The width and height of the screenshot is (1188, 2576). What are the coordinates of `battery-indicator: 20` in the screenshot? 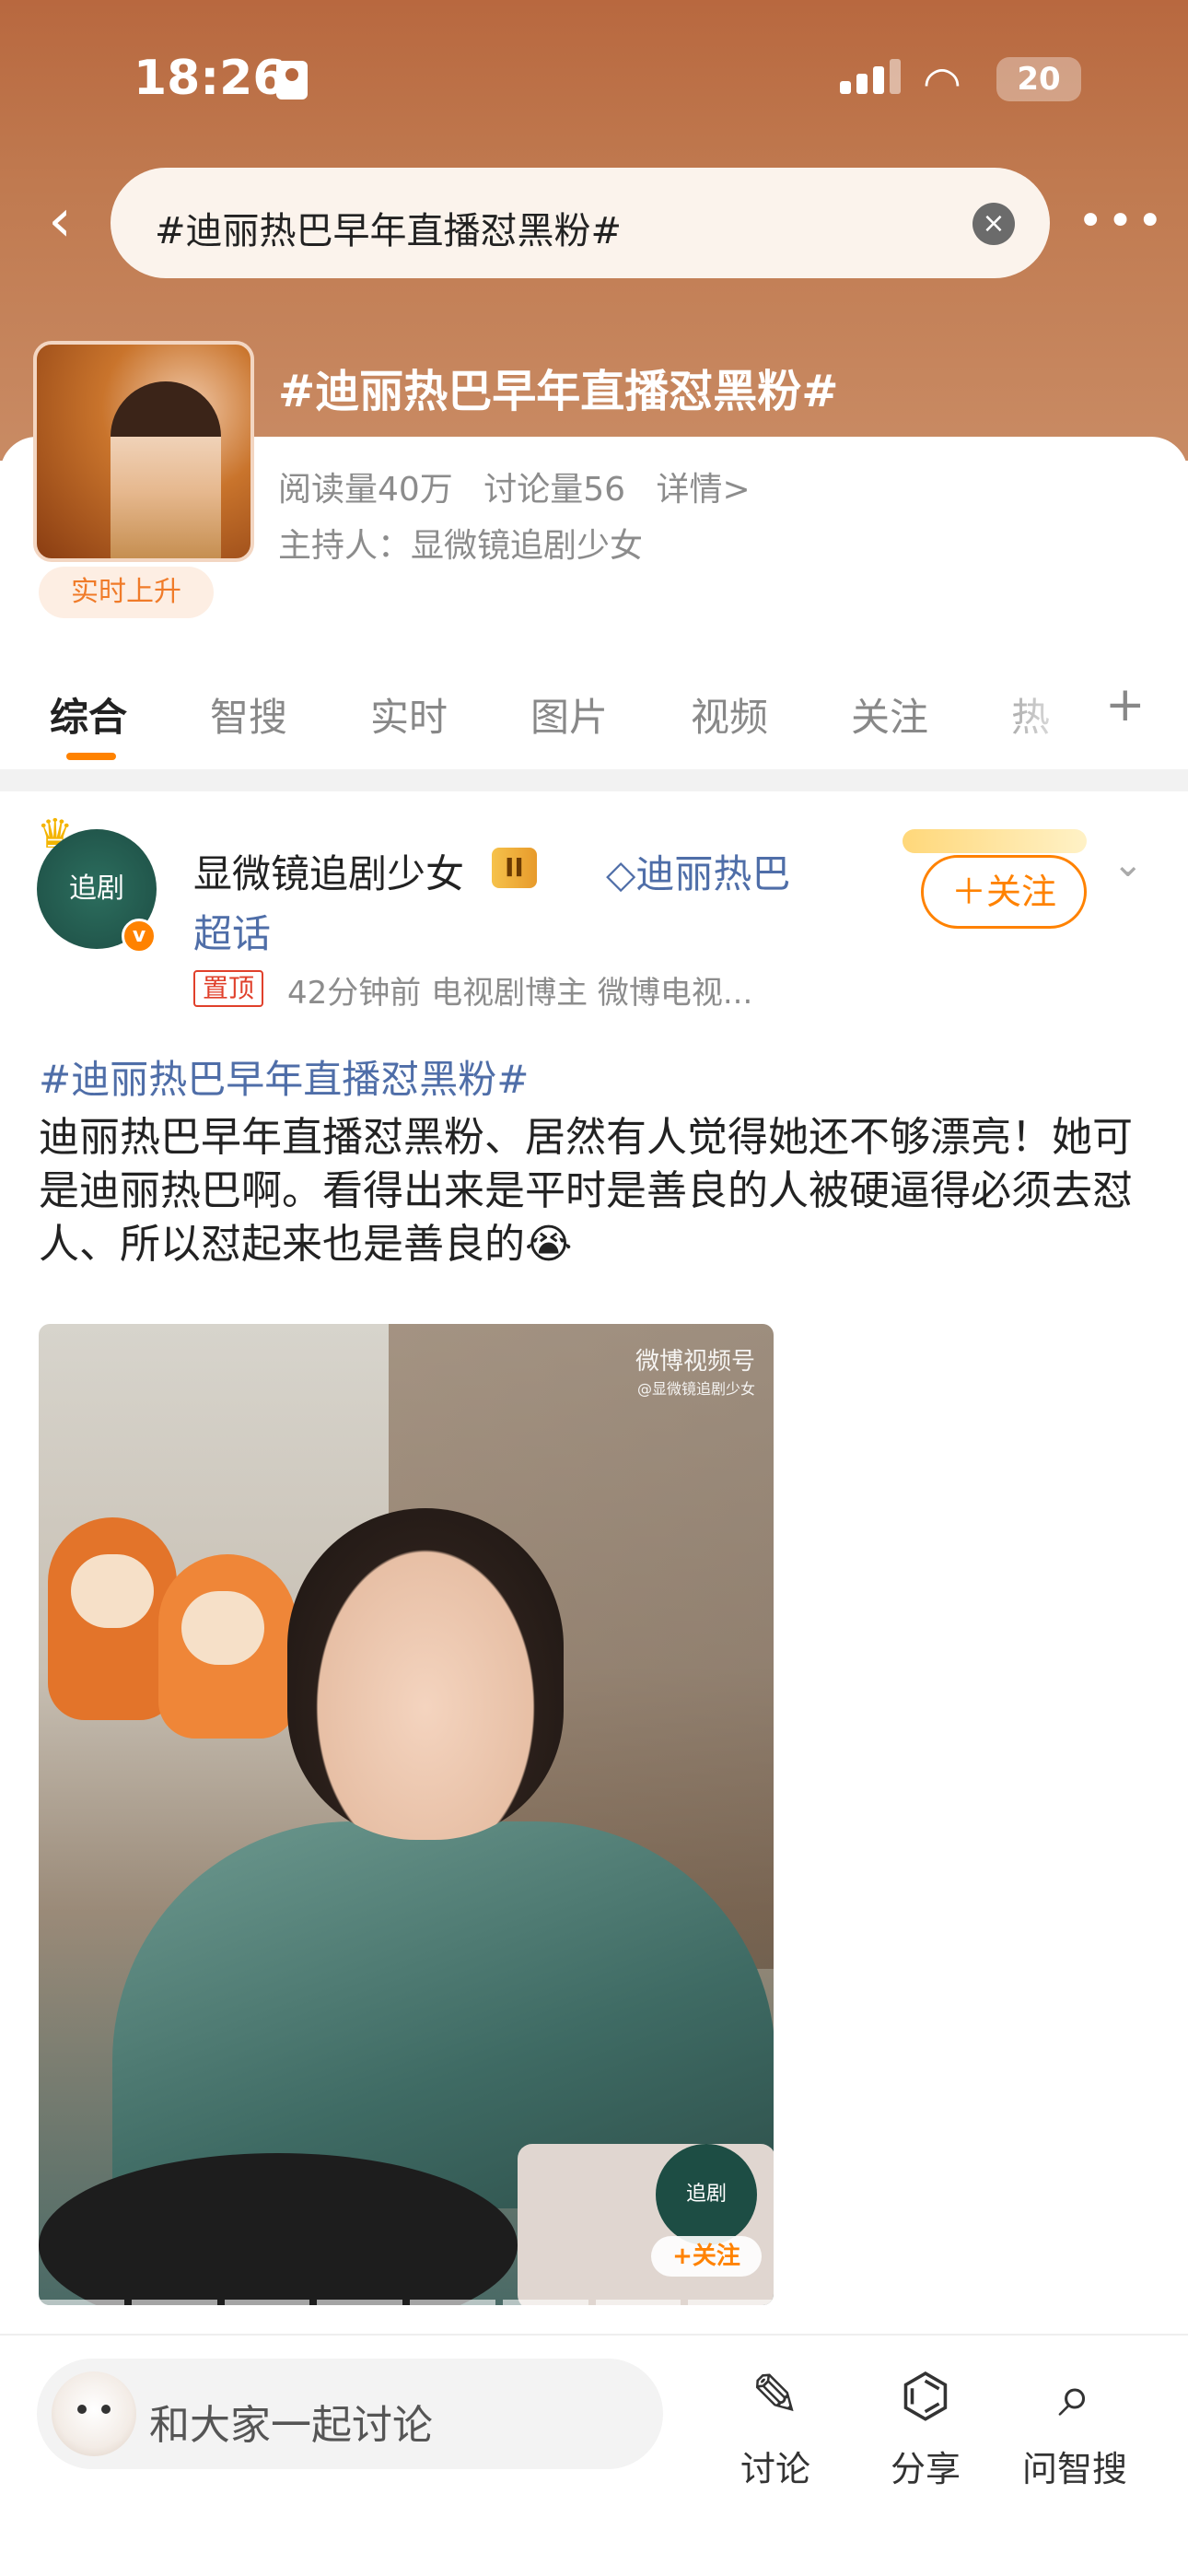 It's located at (1038, 79).